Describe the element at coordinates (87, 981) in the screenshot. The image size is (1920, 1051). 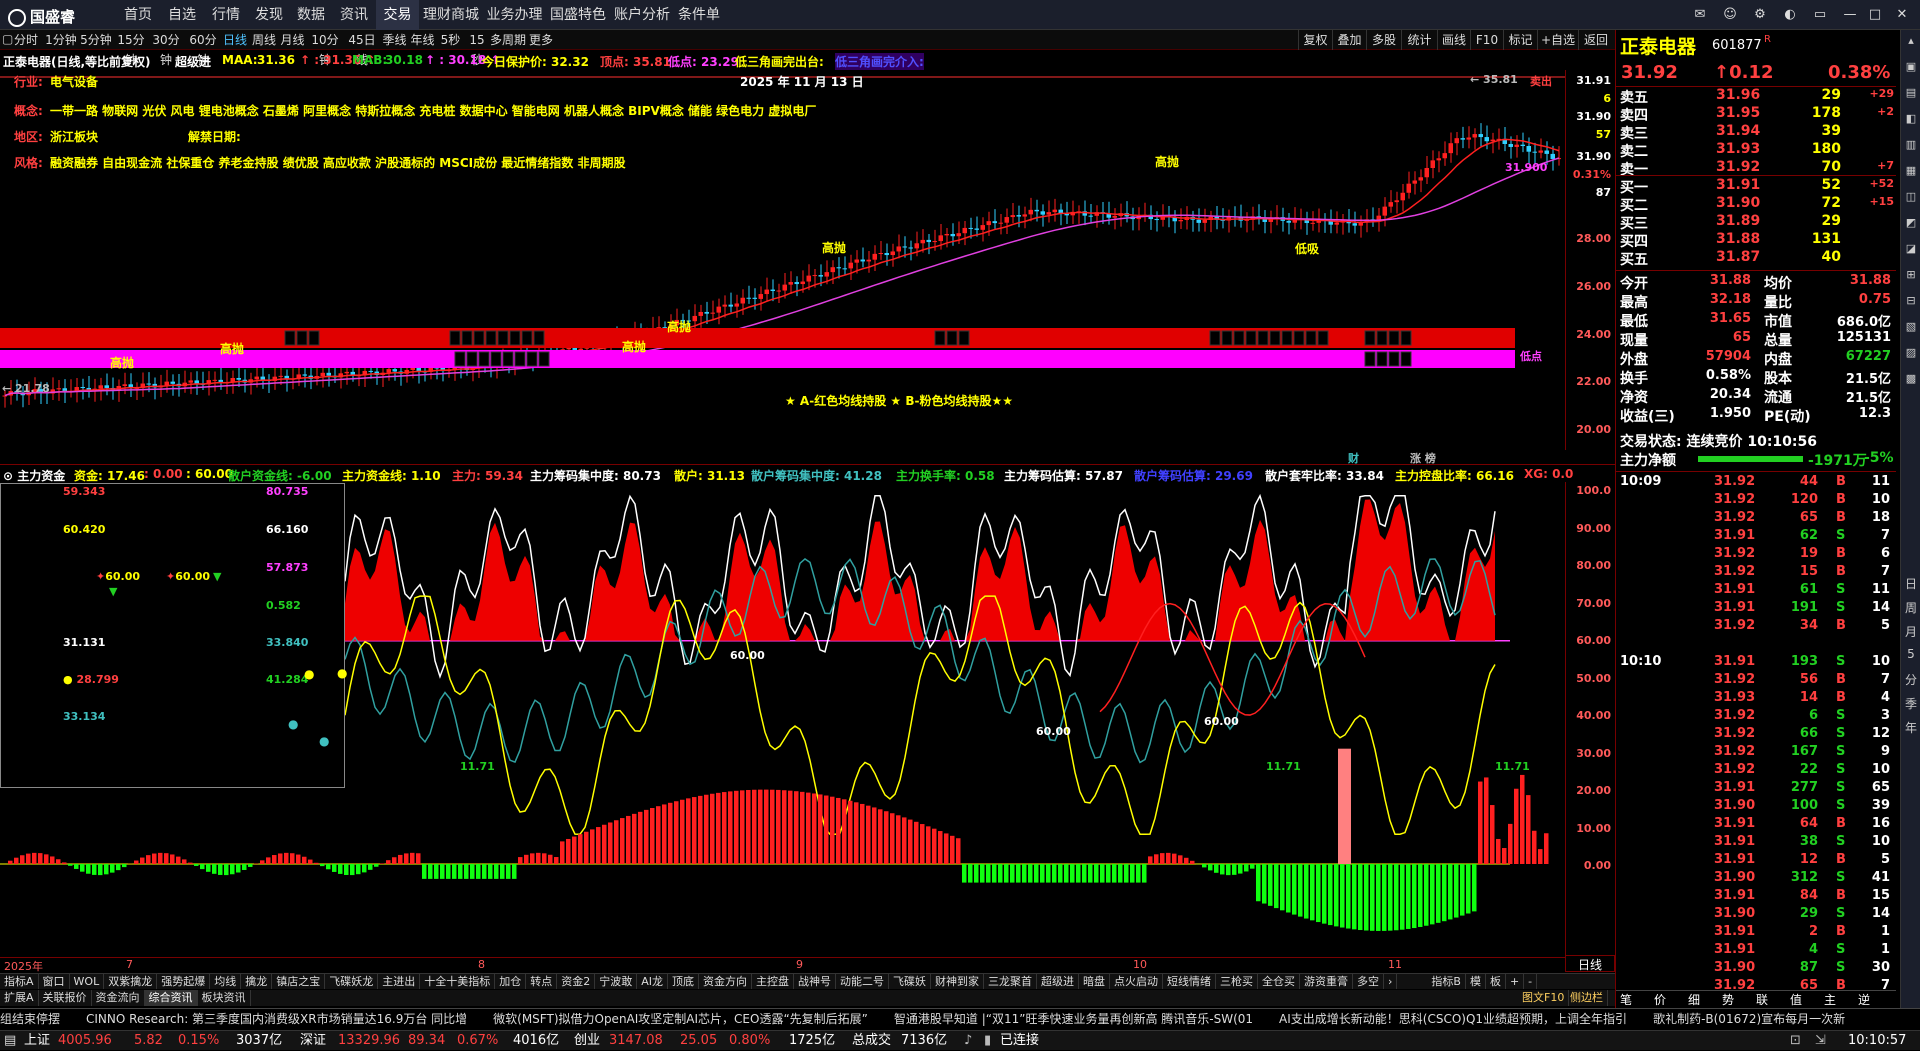
I see `ind-tab-2: WOL` at that location.